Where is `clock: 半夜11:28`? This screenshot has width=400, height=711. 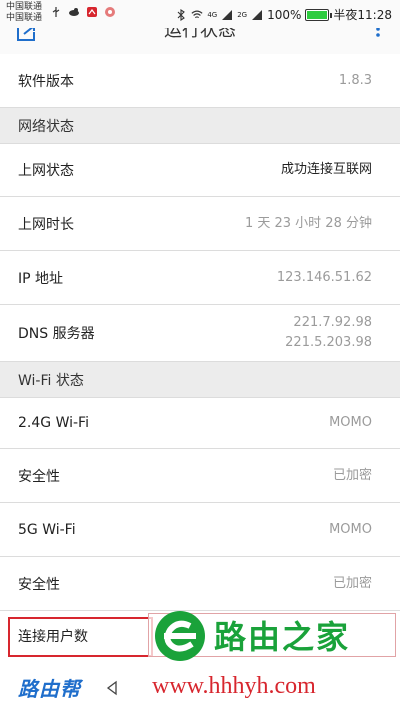
clock: 半夜11:28 is located at coordinates (362, 15).